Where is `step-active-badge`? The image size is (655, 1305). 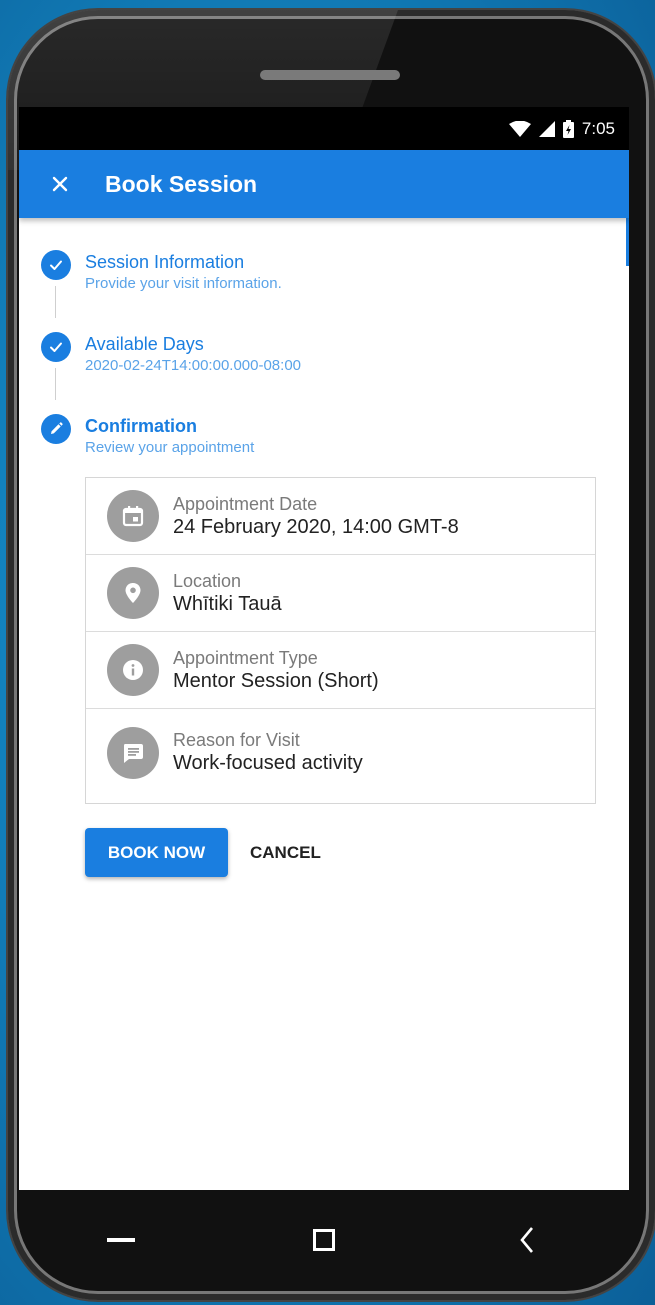 step-active-badge is located at coordinates (56, 429).